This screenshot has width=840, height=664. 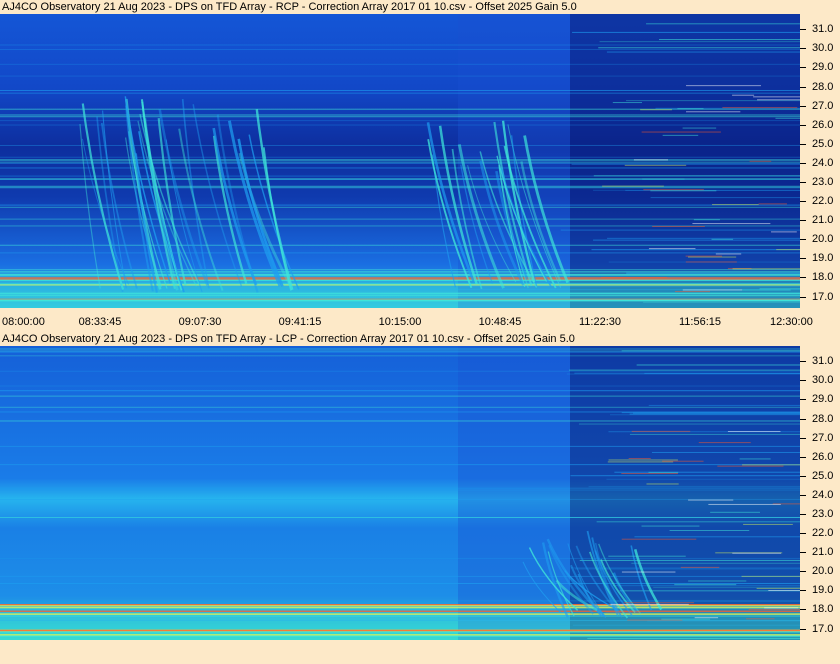 What do you see at coordinates (823, 437) in the screenshot?
I see `y-tick-label: 27.0` at bounding box center [823, 437].